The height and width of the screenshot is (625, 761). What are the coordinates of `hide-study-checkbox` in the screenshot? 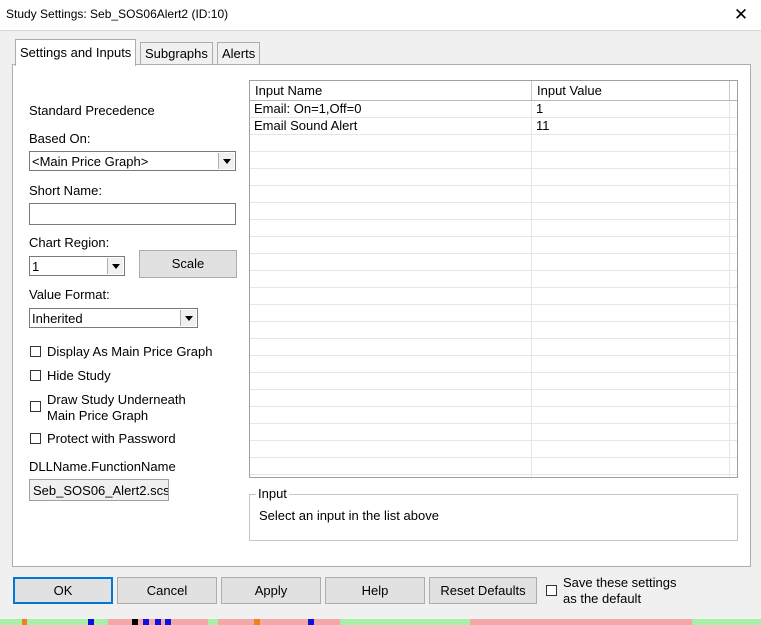 It's located at (35, 375).